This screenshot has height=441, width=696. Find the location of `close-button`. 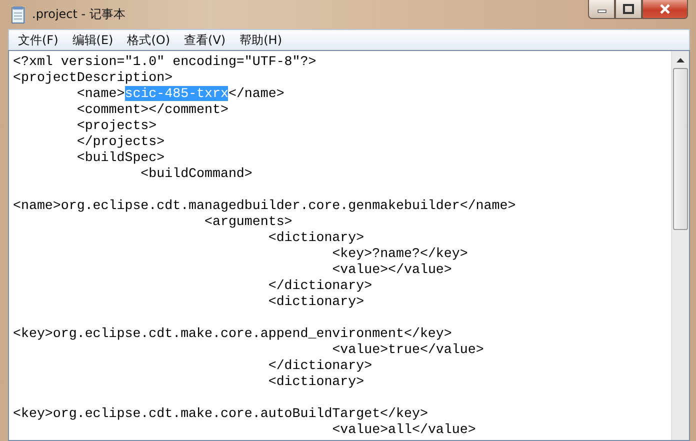

close-button is located at coordinates (665, 9).